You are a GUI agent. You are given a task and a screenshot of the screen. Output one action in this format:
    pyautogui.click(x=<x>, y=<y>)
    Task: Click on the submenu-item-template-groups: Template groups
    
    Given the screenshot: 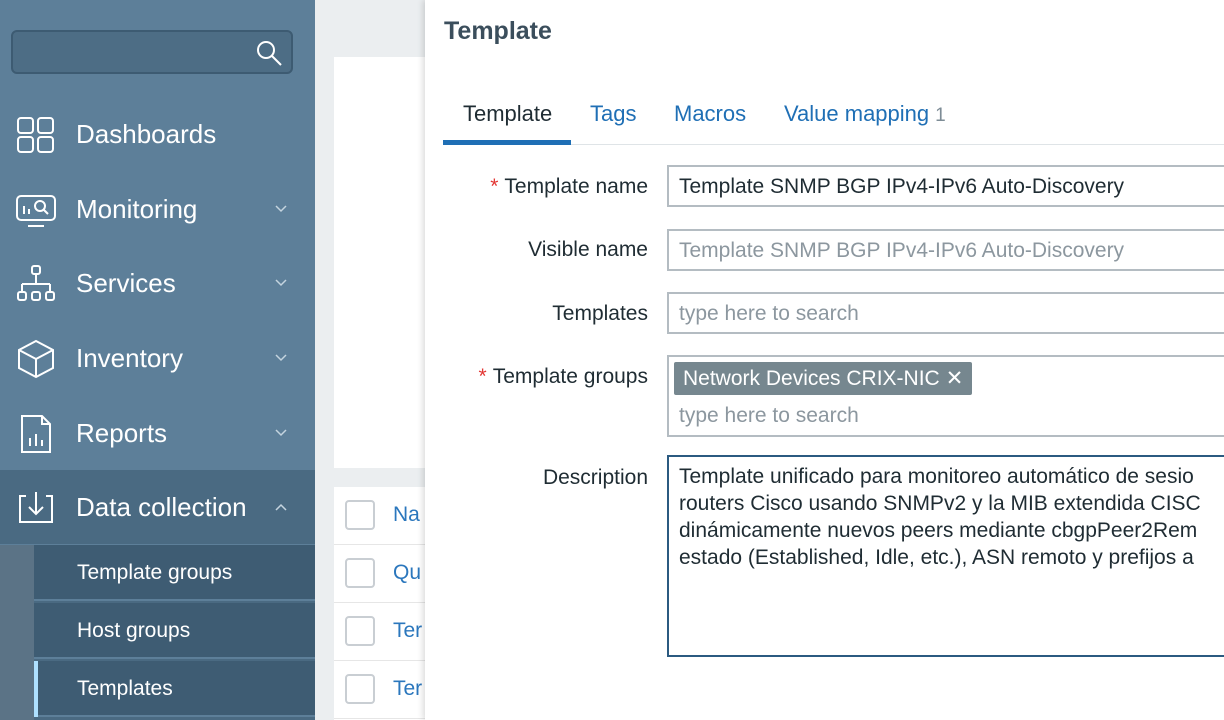 What is the action you would take?
    pyautogui.click(x=174, y=573)
    